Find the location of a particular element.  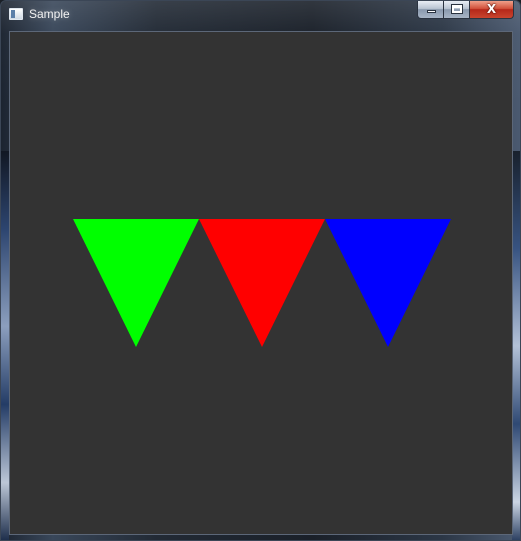

maximize-button is located at coordinates (457, 10).